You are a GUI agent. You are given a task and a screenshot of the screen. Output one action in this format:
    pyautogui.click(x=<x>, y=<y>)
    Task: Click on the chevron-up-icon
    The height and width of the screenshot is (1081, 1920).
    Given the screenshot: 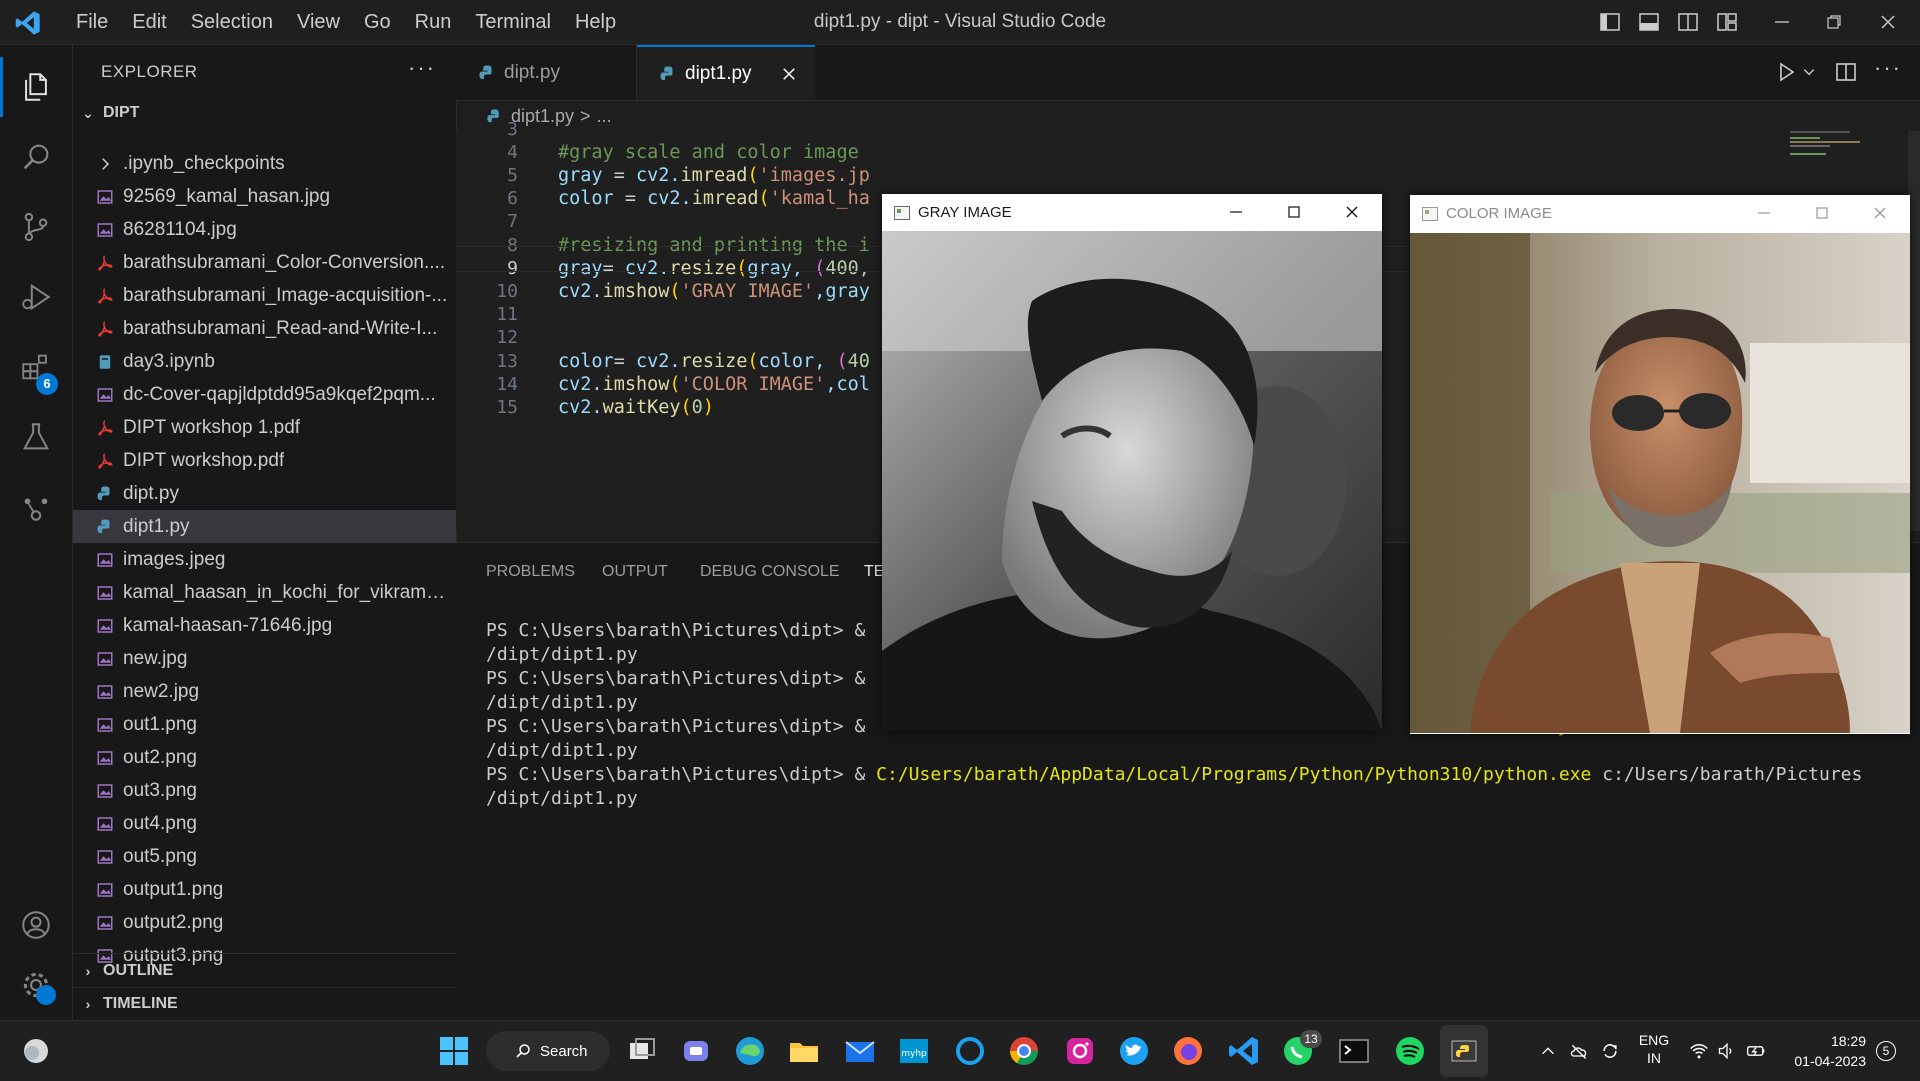 What is the action you would take?
    pyautogui.click(x=1548, y=1051)
    